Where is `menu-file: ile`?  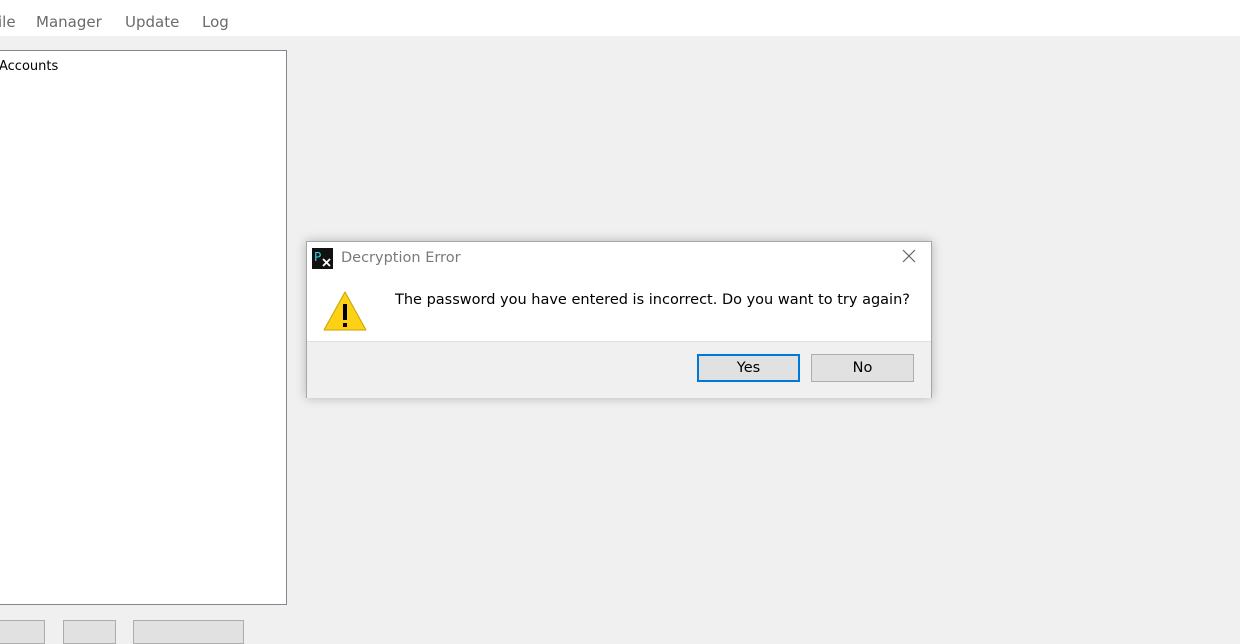 menu-file: ile is located at coordinates (8, 22).